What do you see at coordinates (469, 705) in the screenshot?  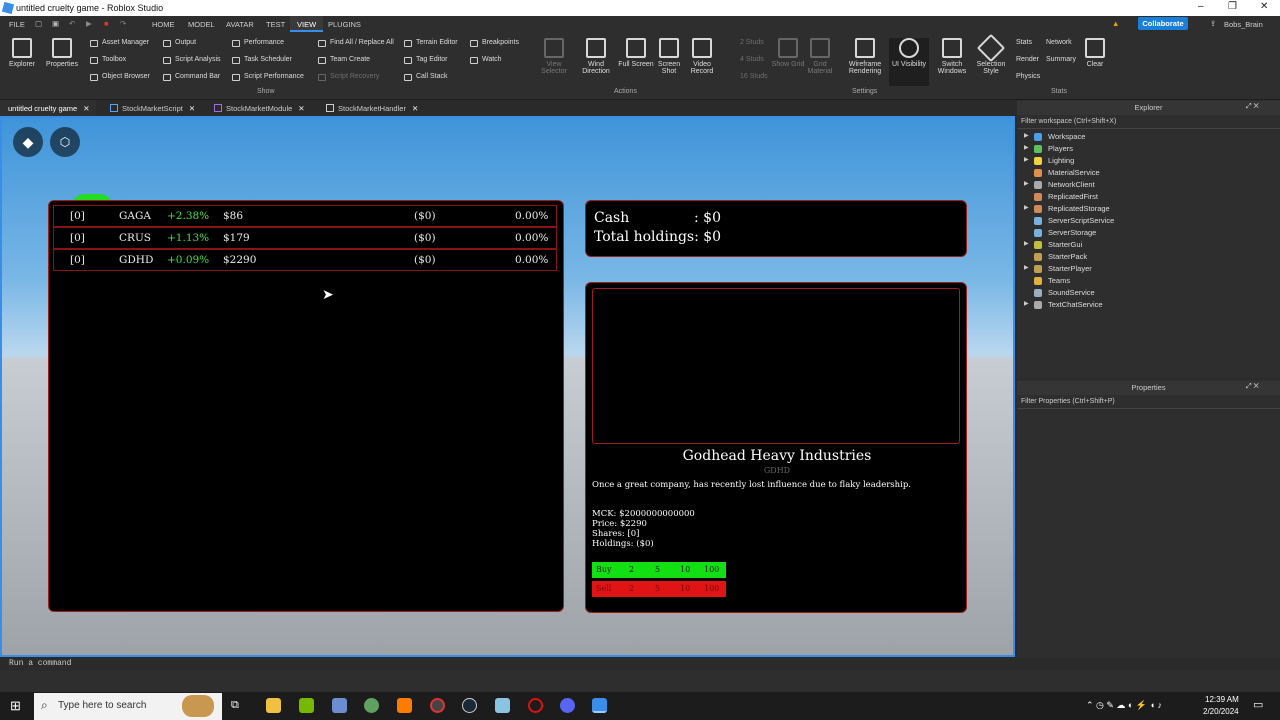 I see `steam-icon` at bounding box center [469, 705].